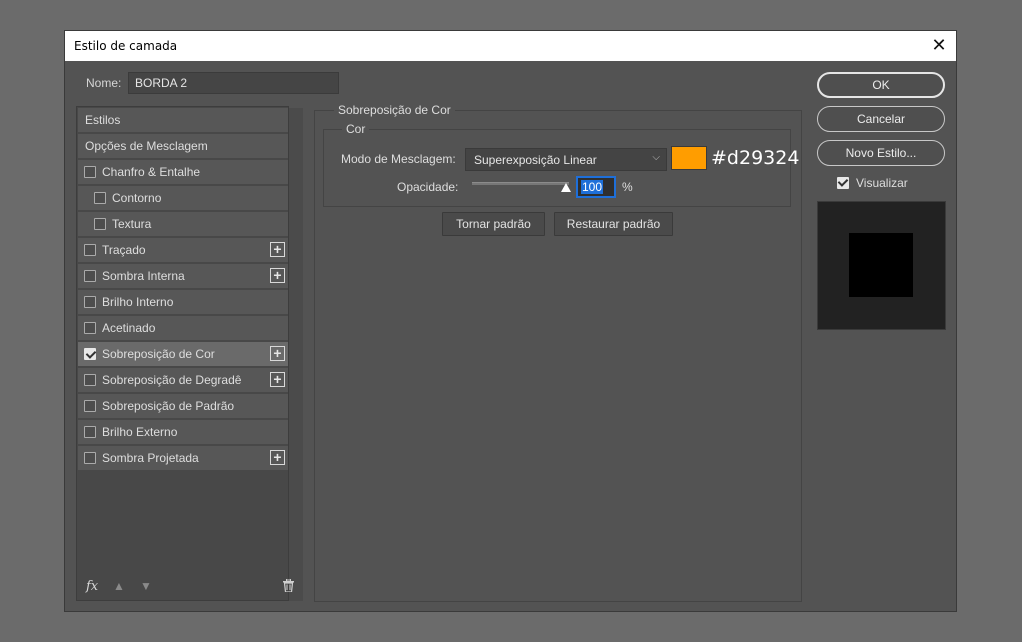 The width and height of the screenshot is (1022, 642). I want to click on preview-square, so click(881, 265).